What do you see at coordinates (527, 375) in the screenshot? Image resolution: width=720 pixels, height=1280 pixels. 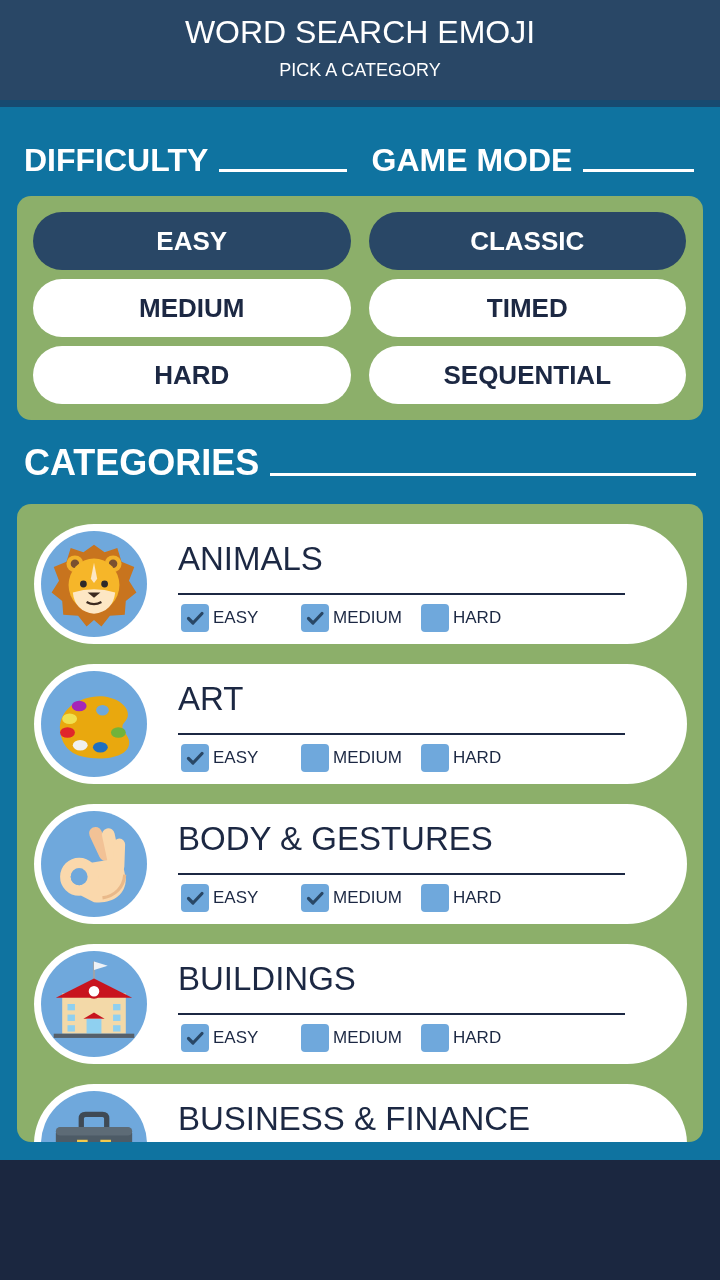 I see `mode-button: SEQUENTIAL` at bounding box center [527, 375].